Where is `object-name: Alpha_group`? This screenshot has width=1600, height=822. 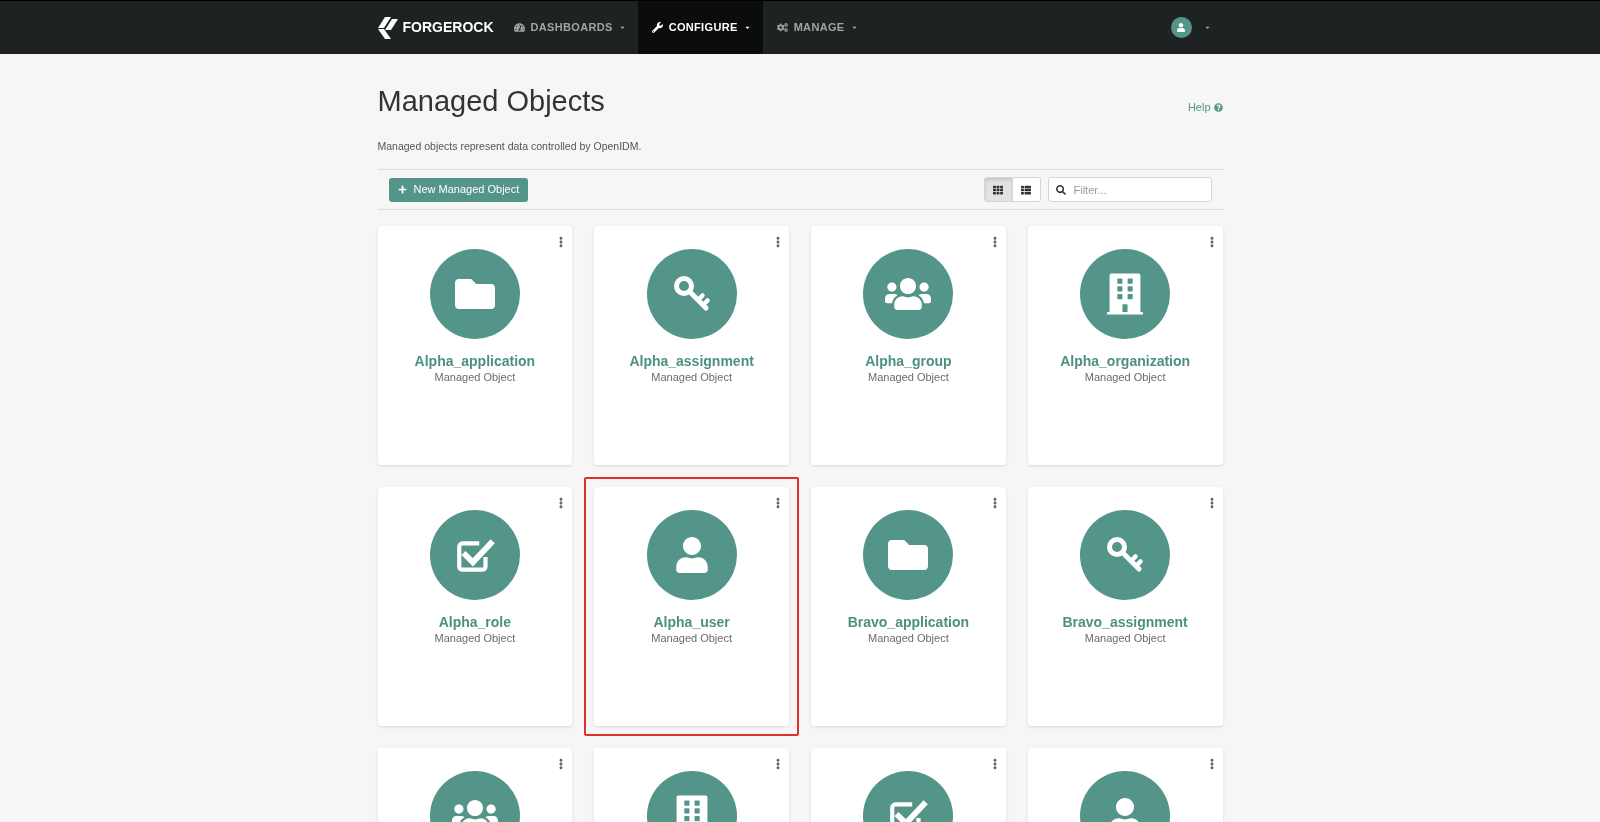 object-name: Alpha_group is located at coordinates (908, 361).